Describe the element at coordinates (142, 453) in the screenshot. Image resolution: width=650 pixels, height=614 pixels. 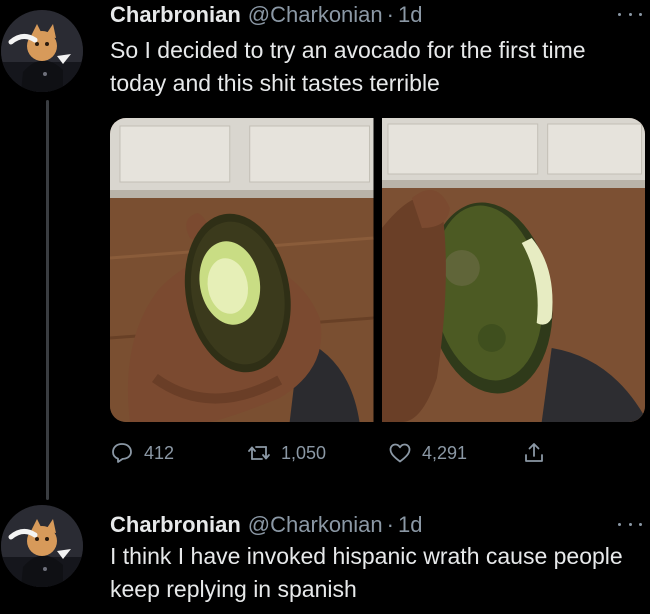
I see `reply-button: 412` at that location.